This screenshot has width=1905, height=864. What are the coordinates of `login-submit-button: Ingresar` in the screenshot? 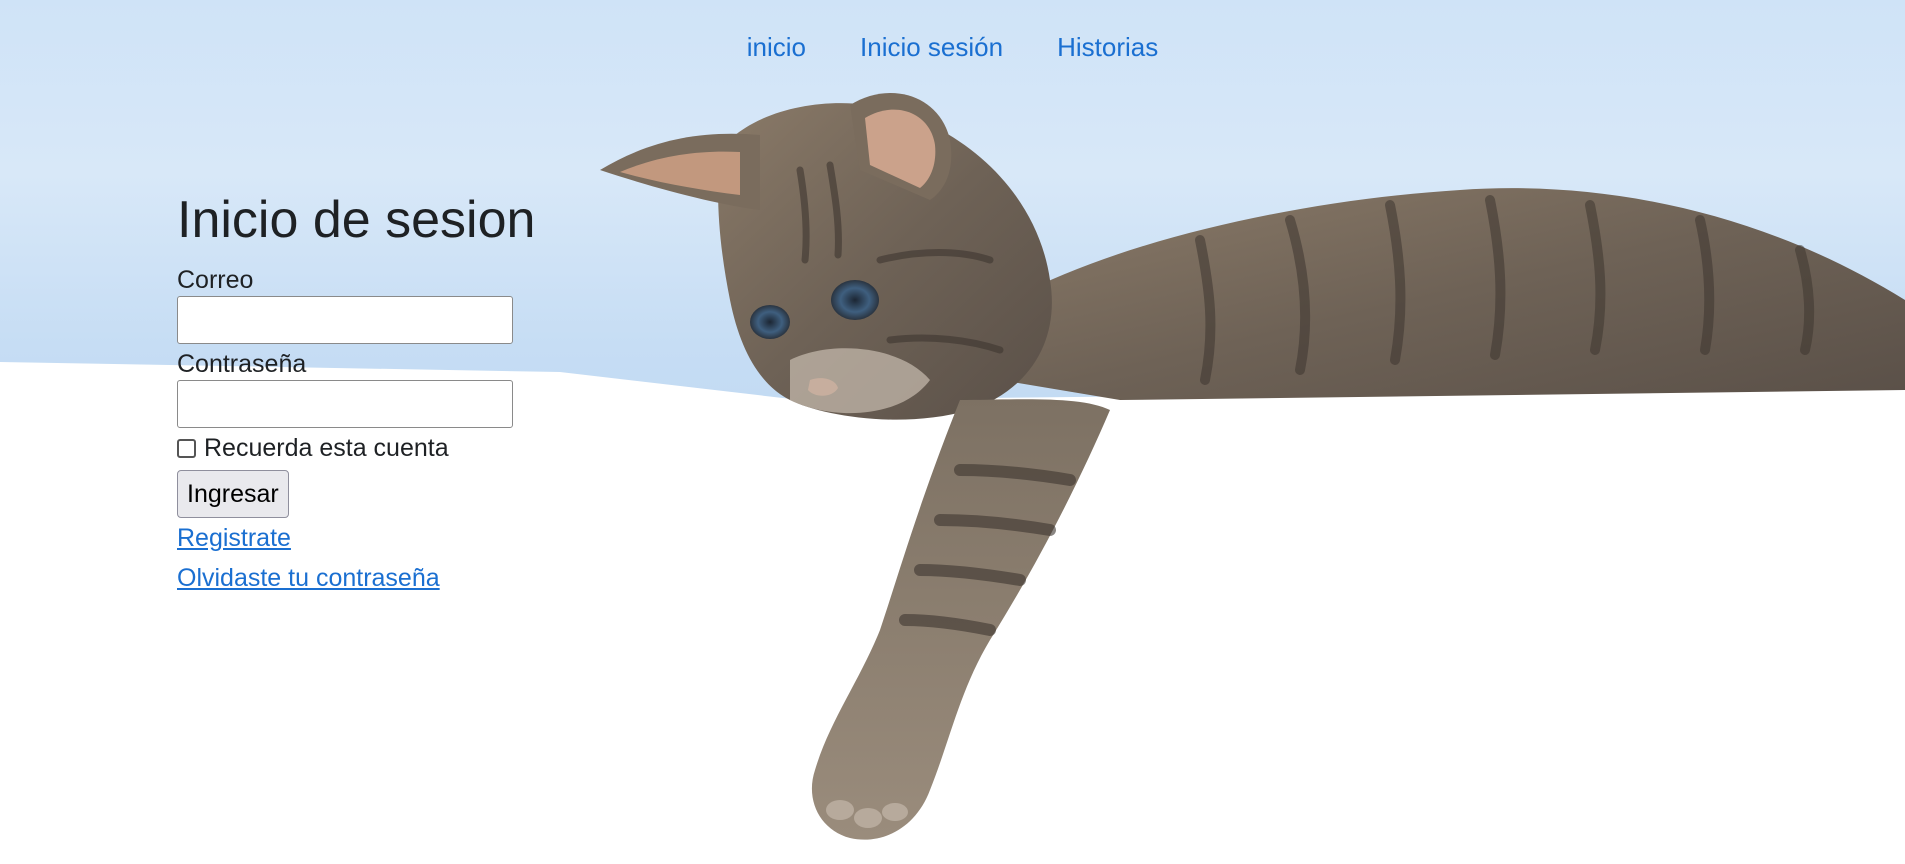 It's located at (233, 494).